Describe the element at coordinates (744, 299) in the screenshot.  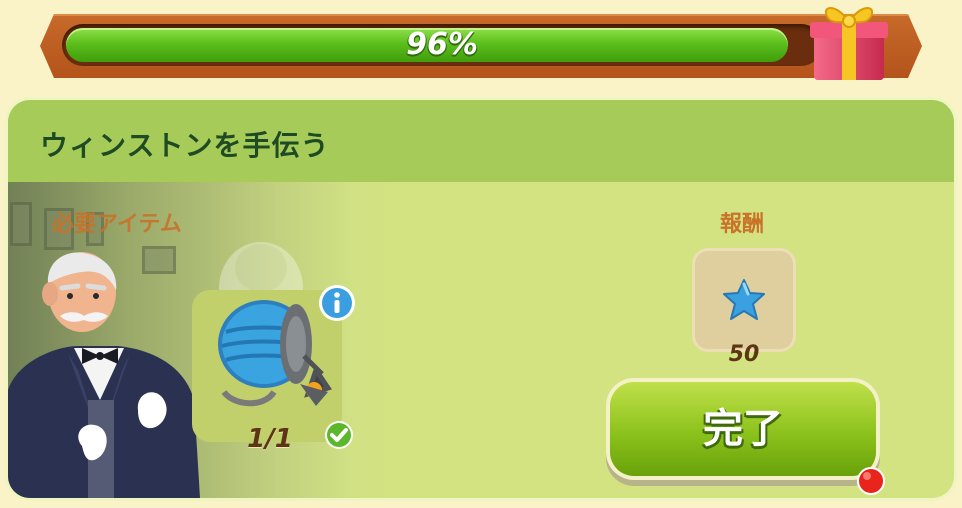
I see `blue-star-icon` at that location.